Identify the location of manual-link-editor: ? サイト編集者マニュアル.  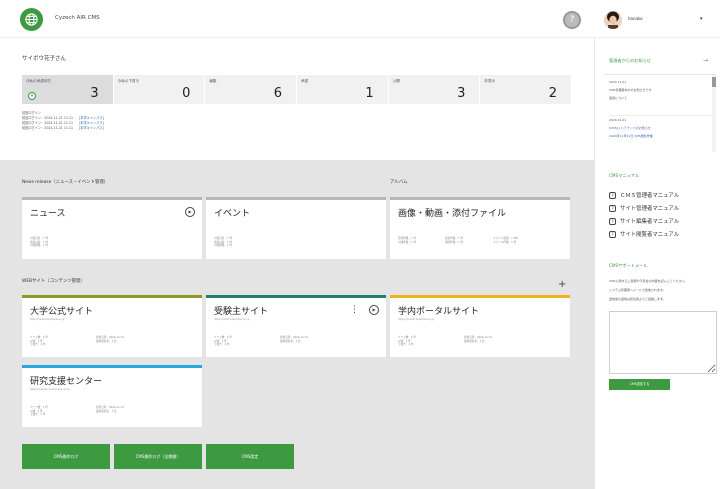
(644, 221).